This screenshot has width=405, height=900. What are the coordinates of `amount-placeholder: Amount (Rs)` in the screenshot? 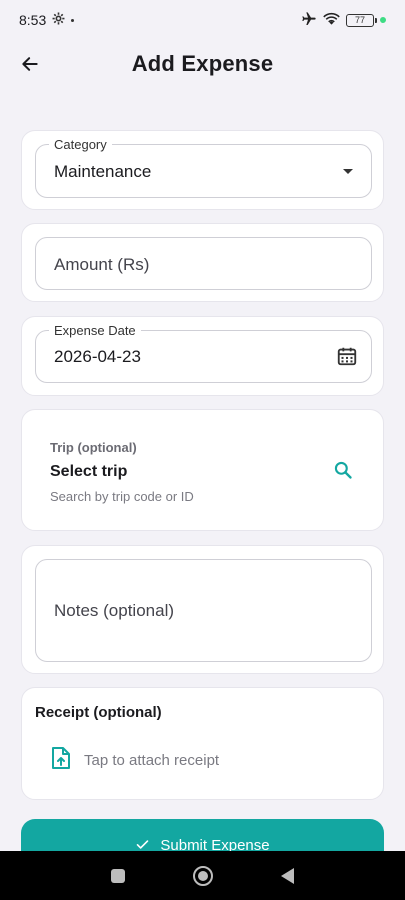 It's located at (102, 264).